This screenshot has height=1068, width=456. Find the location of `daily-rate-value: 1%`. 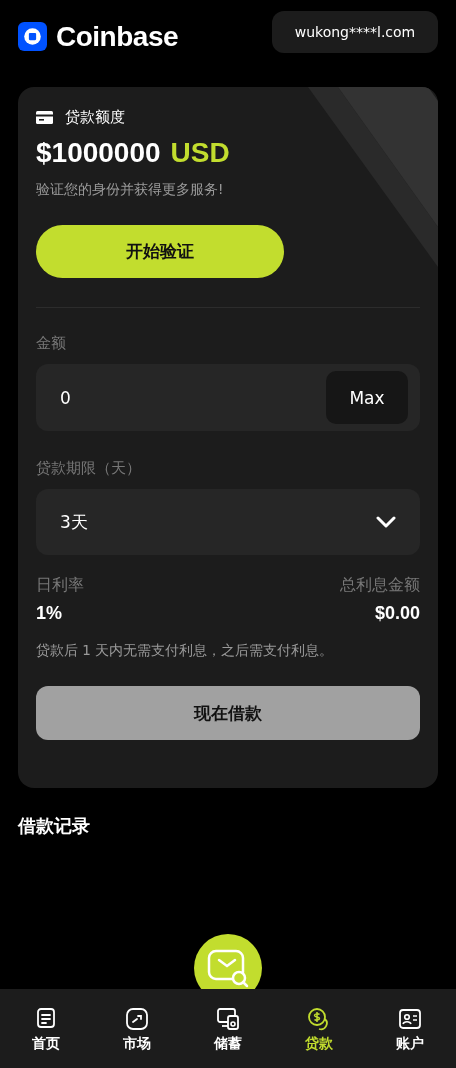

daily-rate-value: 1% is located at coordinates (49, 613).